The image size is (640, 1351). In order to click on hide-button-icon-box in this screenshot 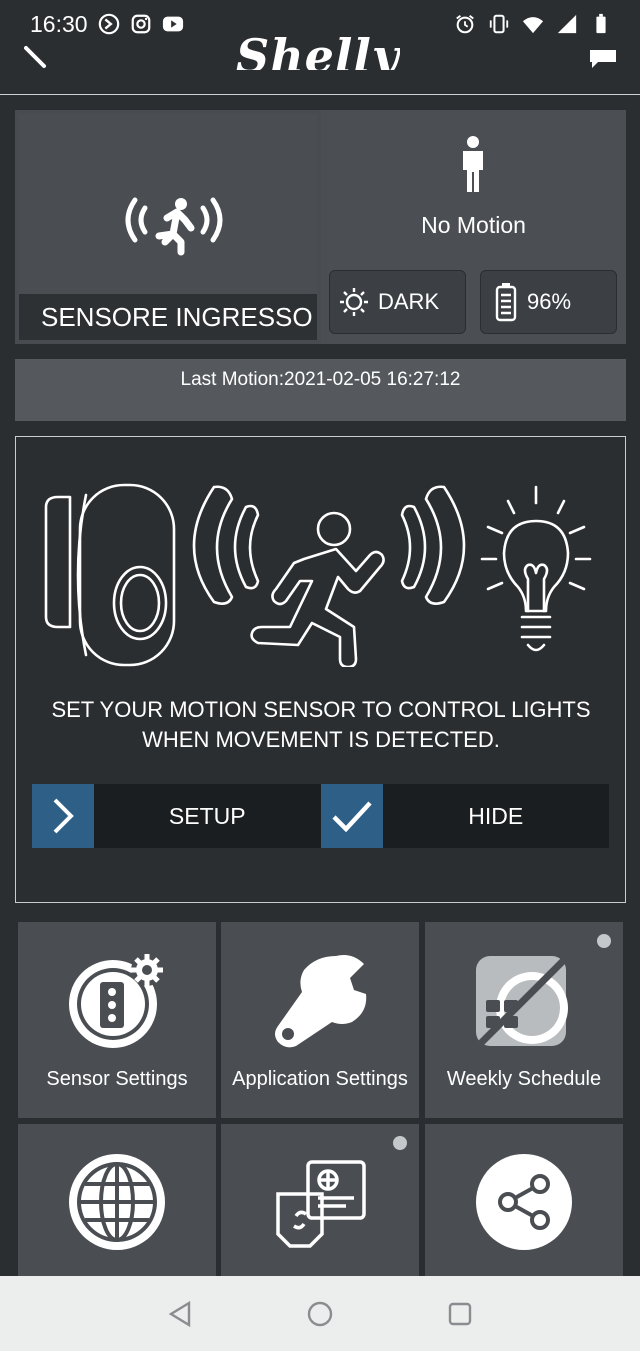, I will do `click(351, 816)`.